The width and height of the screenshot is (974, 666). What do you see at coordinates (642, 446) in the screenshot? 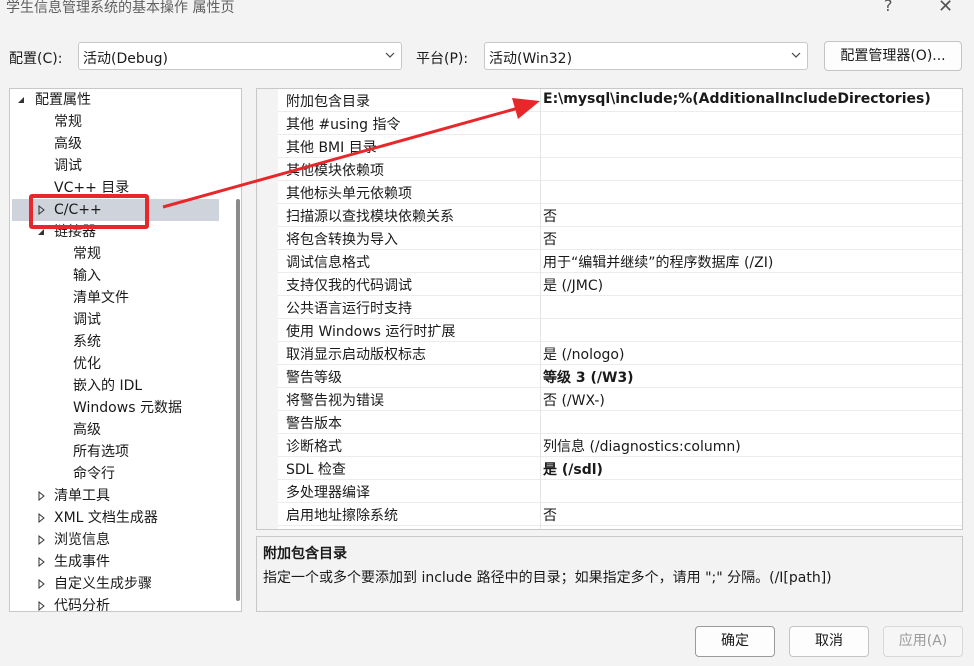
I see `property-value: 列信息 (/diagnostics:column)` at bounding box center [642, 446].